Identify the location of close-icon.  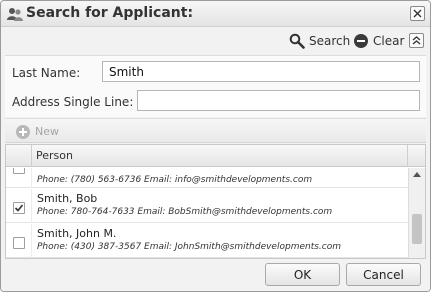
(417, 13).